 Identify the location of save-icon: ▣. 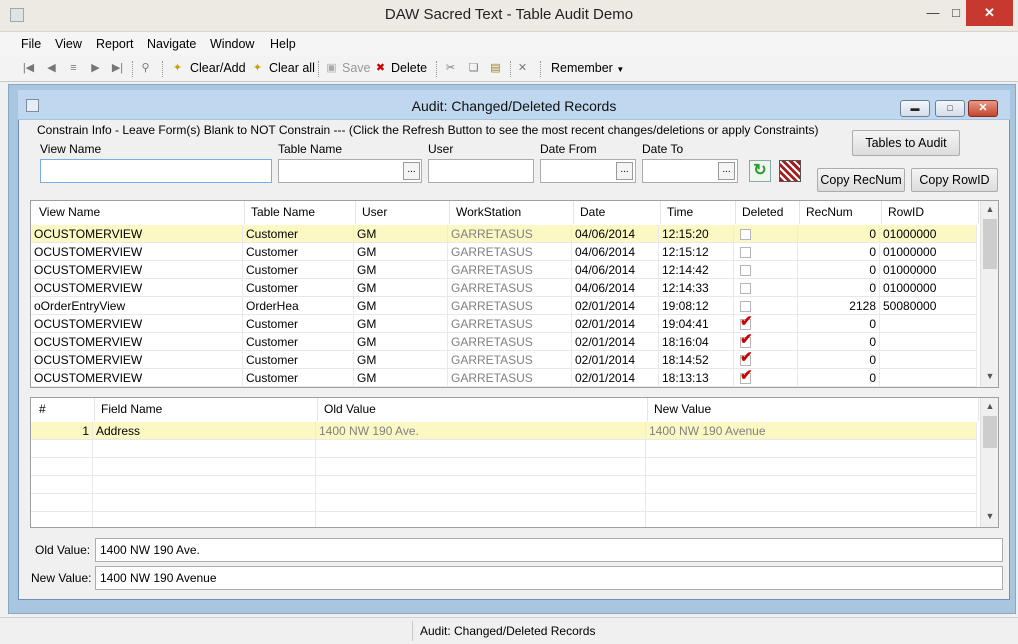
(331, 68).